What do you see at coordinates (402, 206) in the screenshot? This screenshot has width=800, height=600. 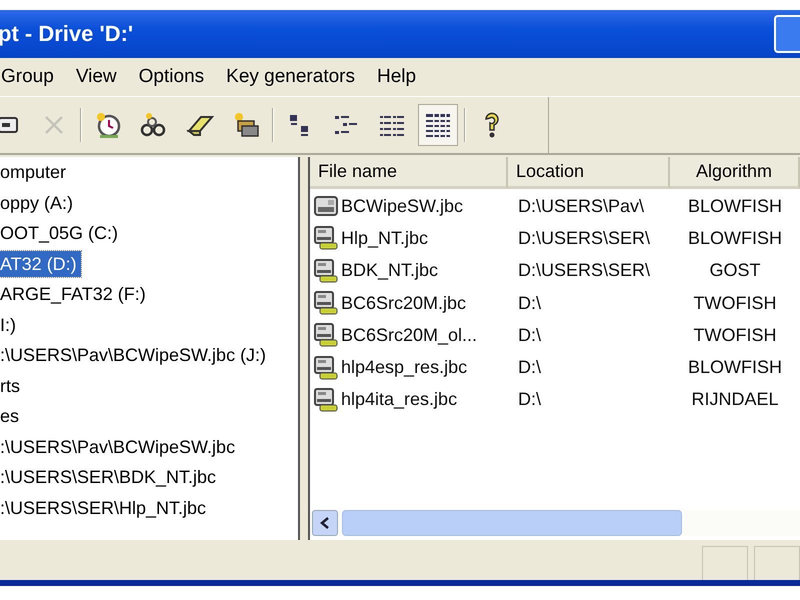 I see `file-name: BCWipeSW.jbc` at bounding box center [402, 206].